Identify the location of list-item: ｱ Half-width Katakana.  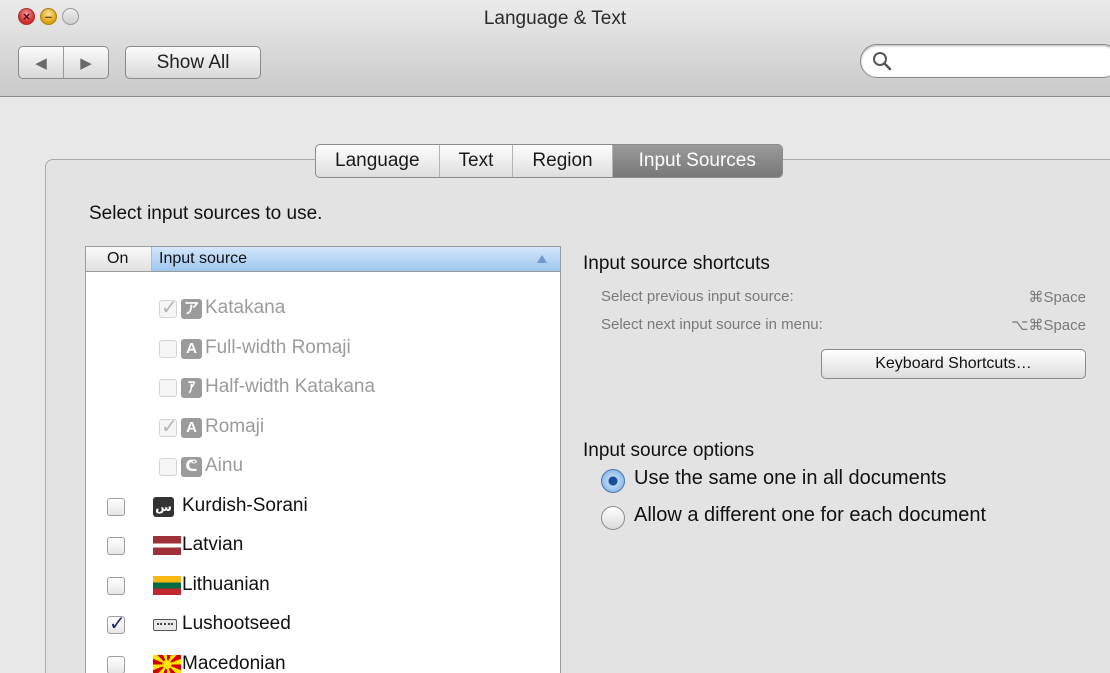
(323, 386).